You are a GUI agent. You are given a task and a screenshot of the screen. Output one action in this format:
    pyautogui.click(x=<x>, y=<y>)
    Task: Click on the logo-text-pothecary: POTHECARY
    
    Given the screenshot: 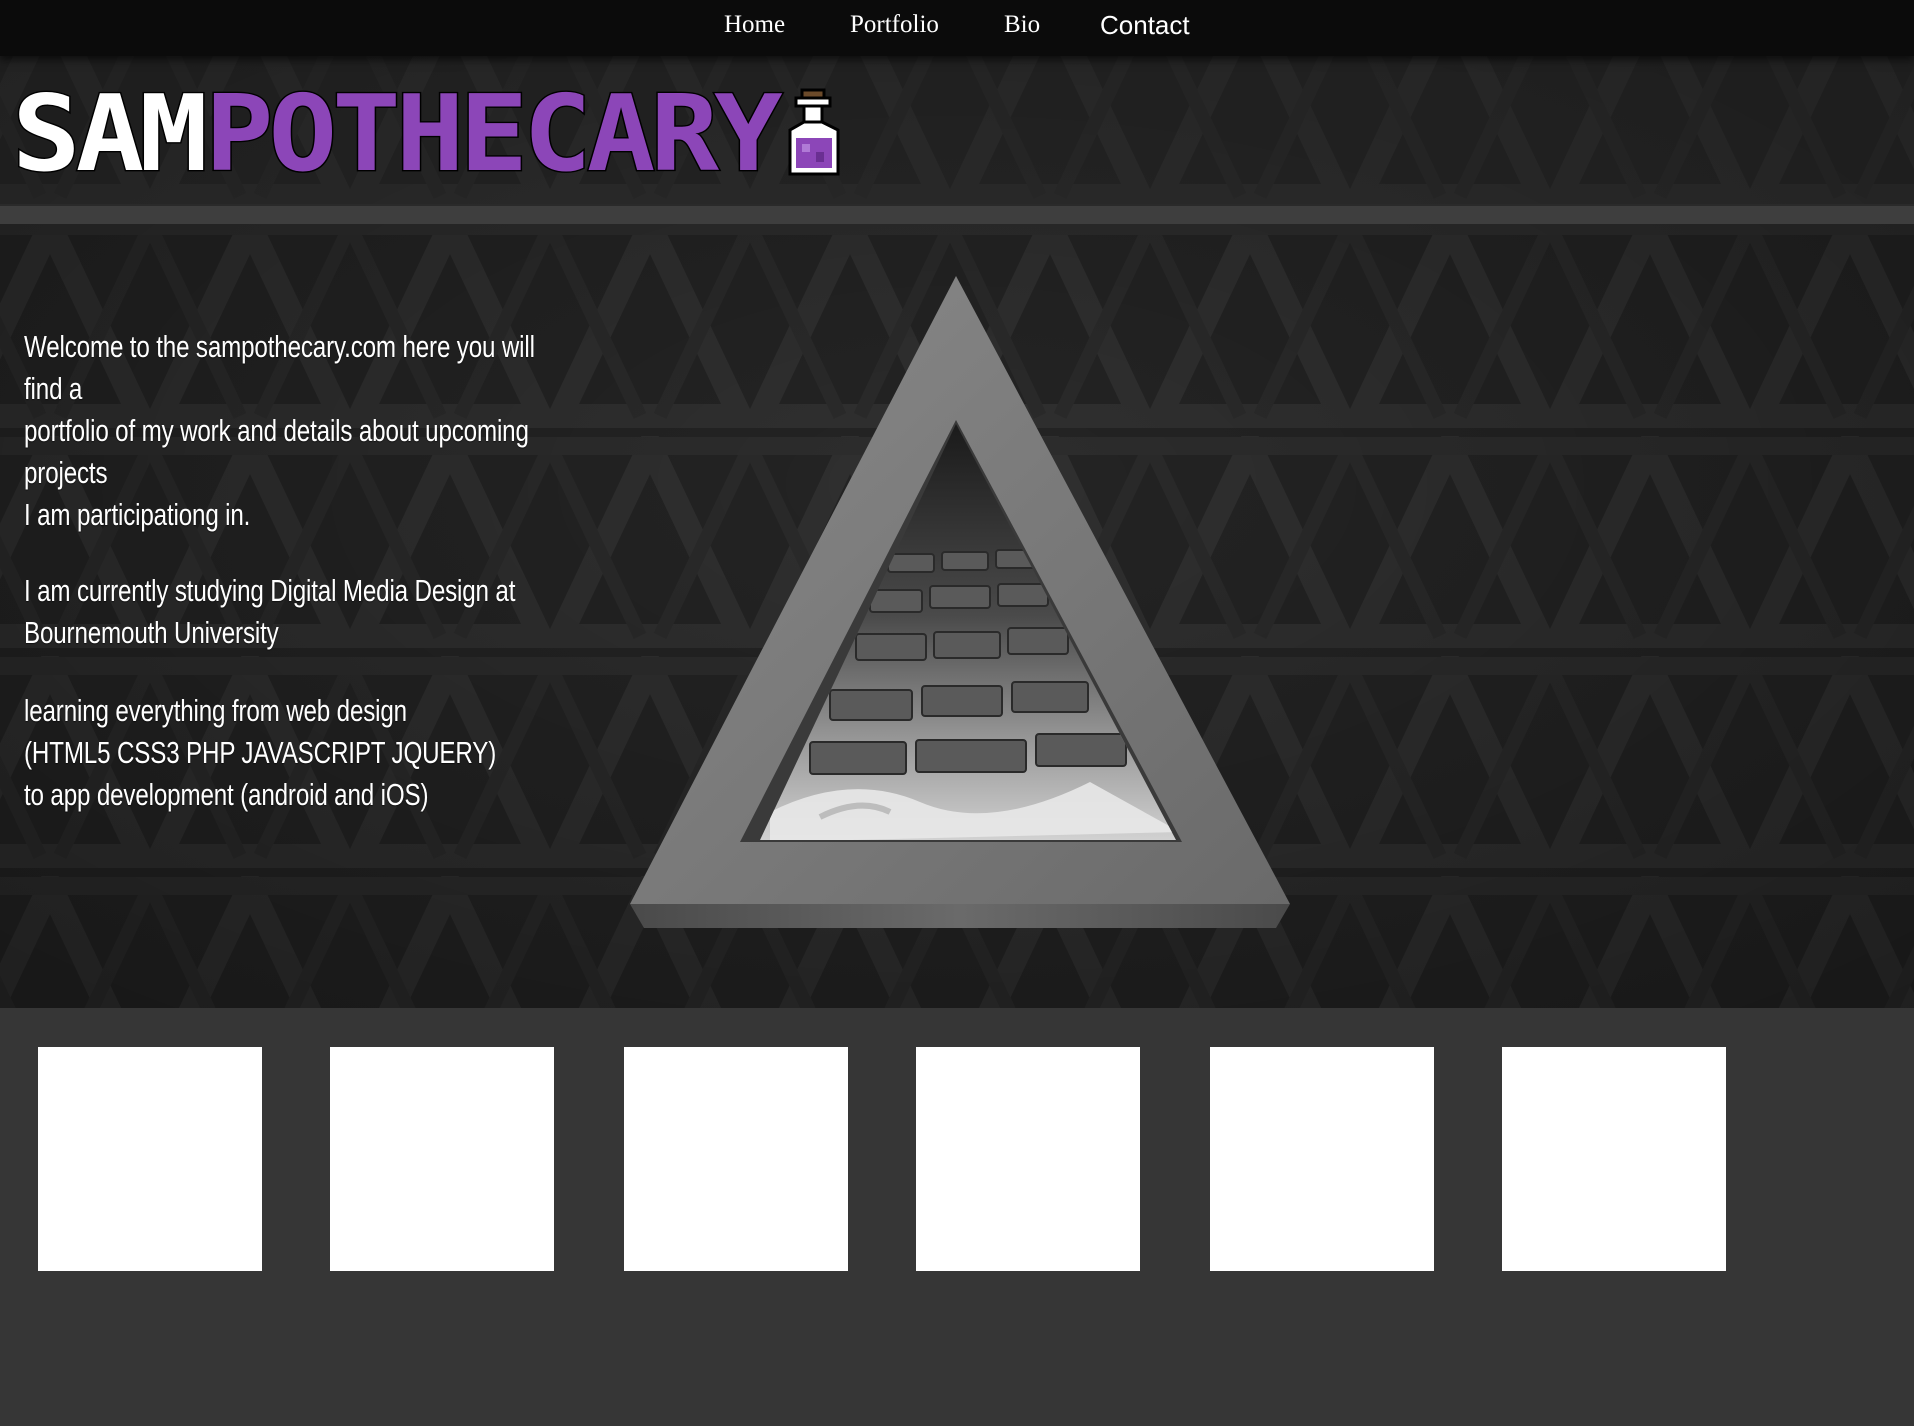 What is the action you would take?
    pyautogui.click(x=493, y=133)
    